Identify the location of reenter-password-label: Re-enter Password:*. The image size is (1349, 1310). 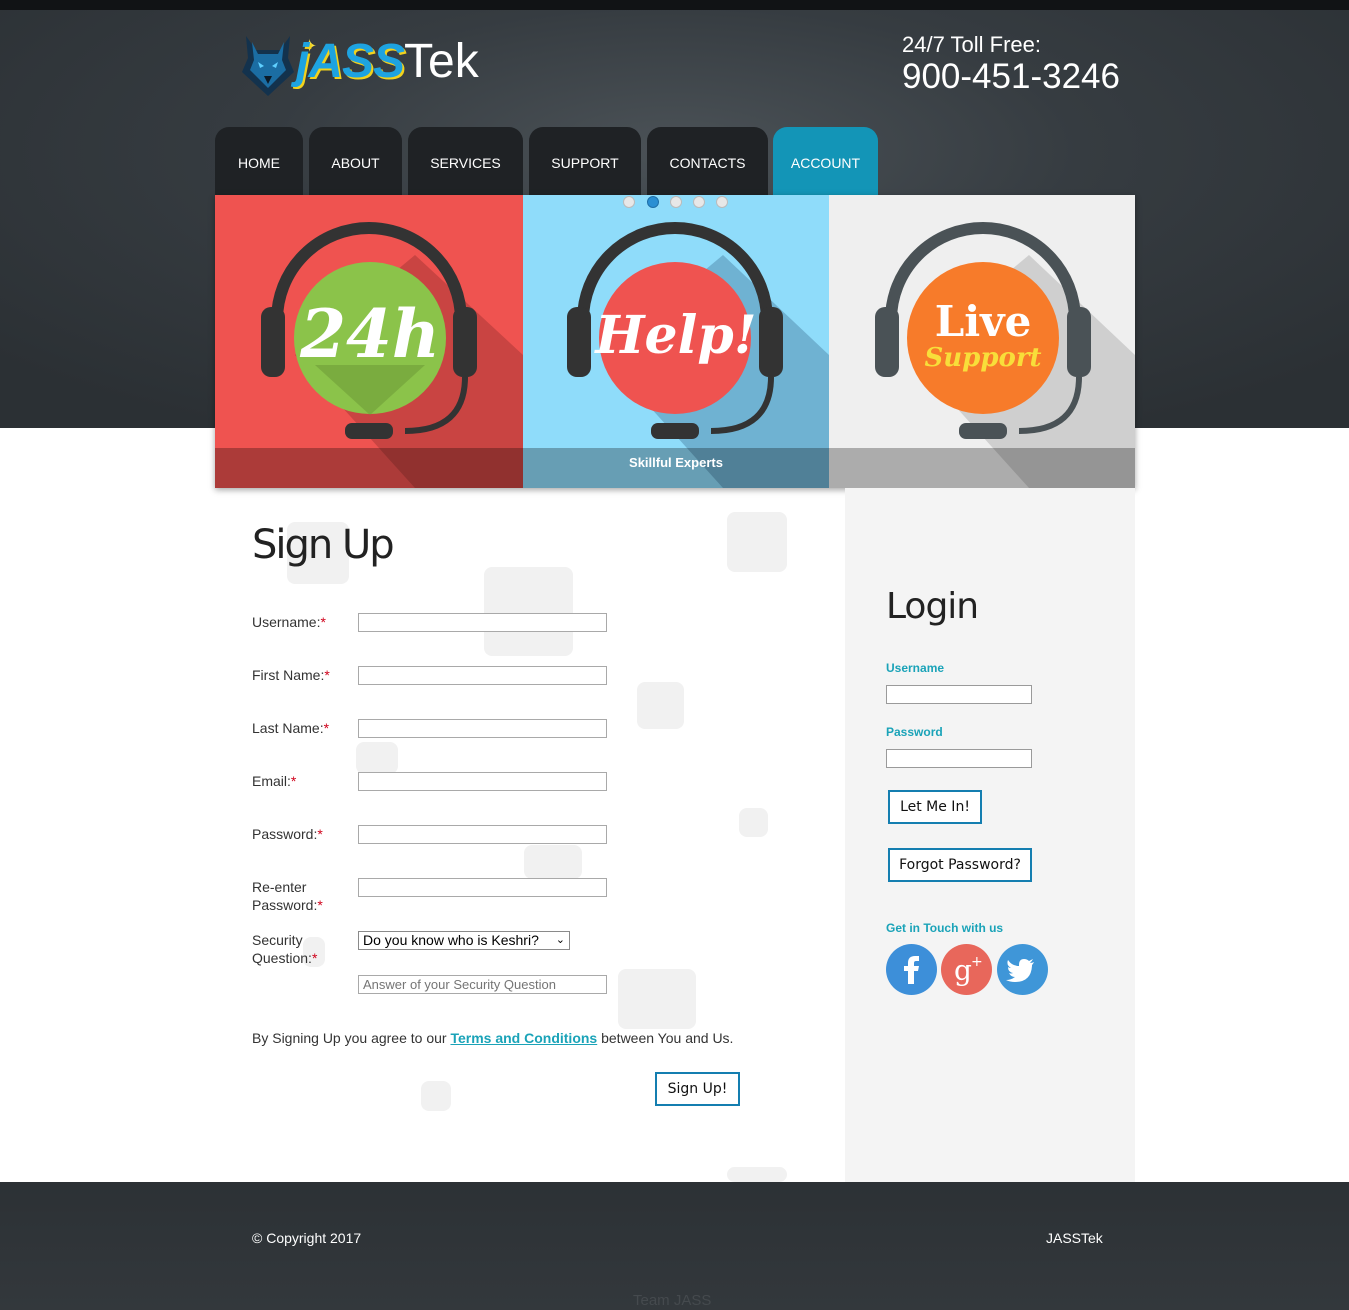
(287, 896).